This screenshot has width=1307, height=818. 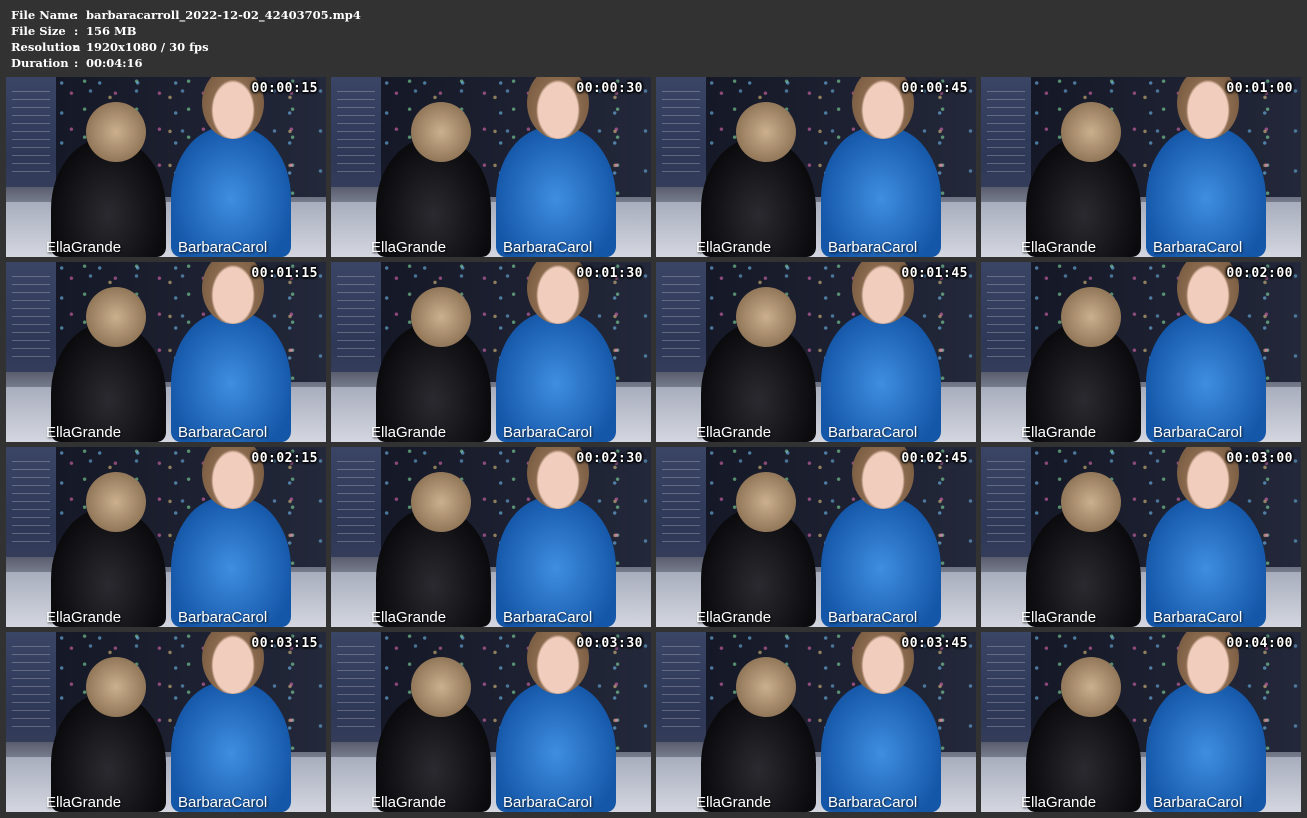 I want to click on timestamp-label: 00:01:00, so click(x=1259, y=88).